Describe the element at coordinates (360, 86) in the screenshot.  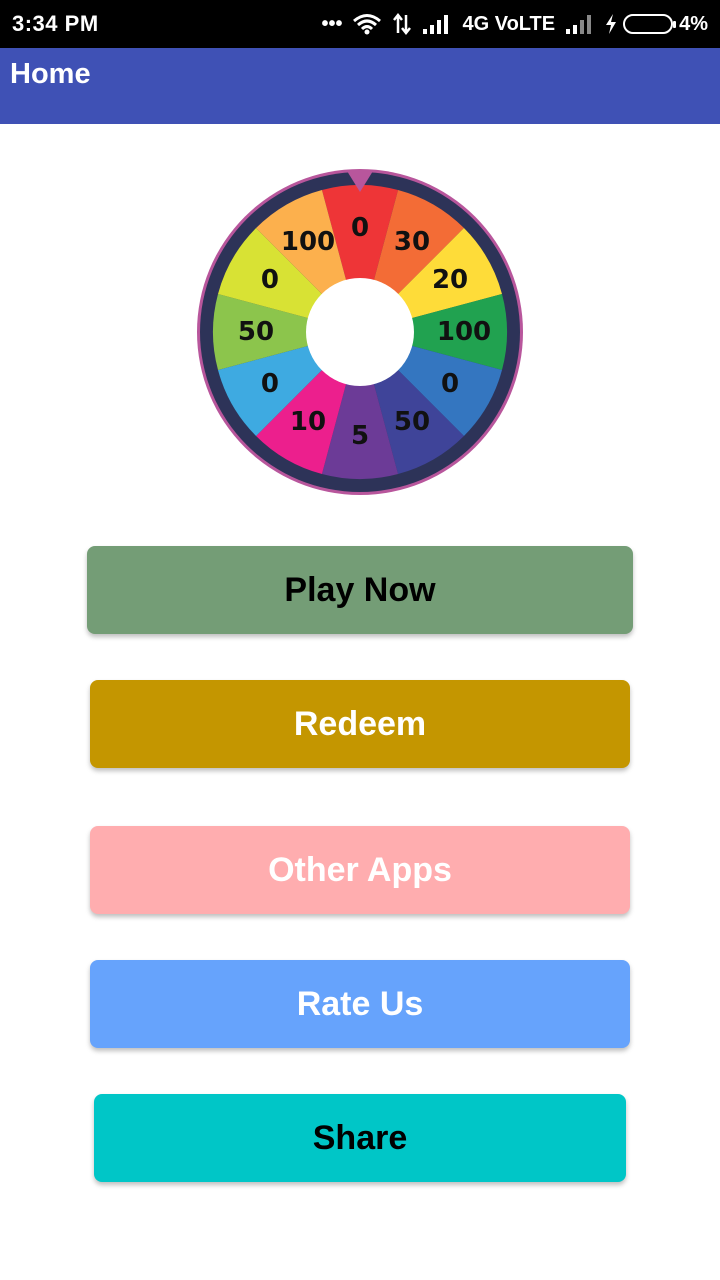
I see `app-bar: Home` at that location.